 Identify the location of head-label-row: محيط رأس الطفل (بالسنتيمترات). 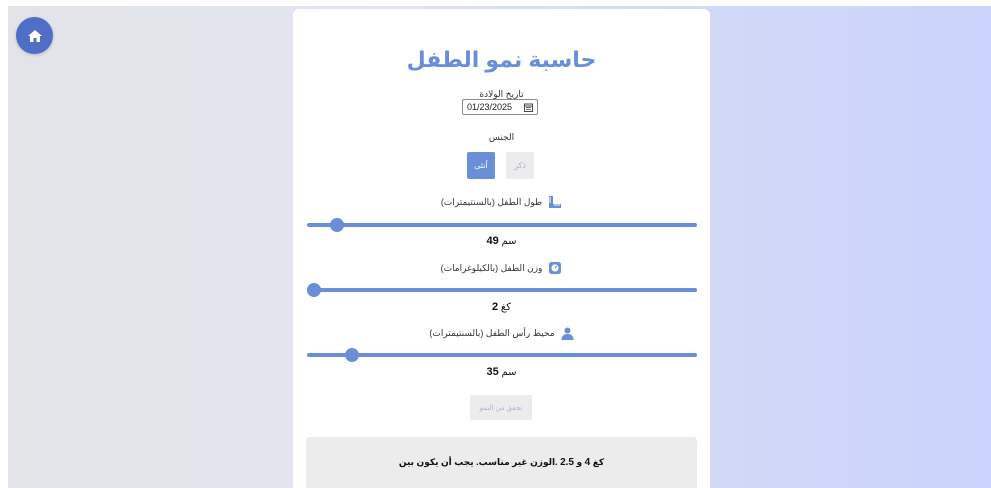
(501, 333).